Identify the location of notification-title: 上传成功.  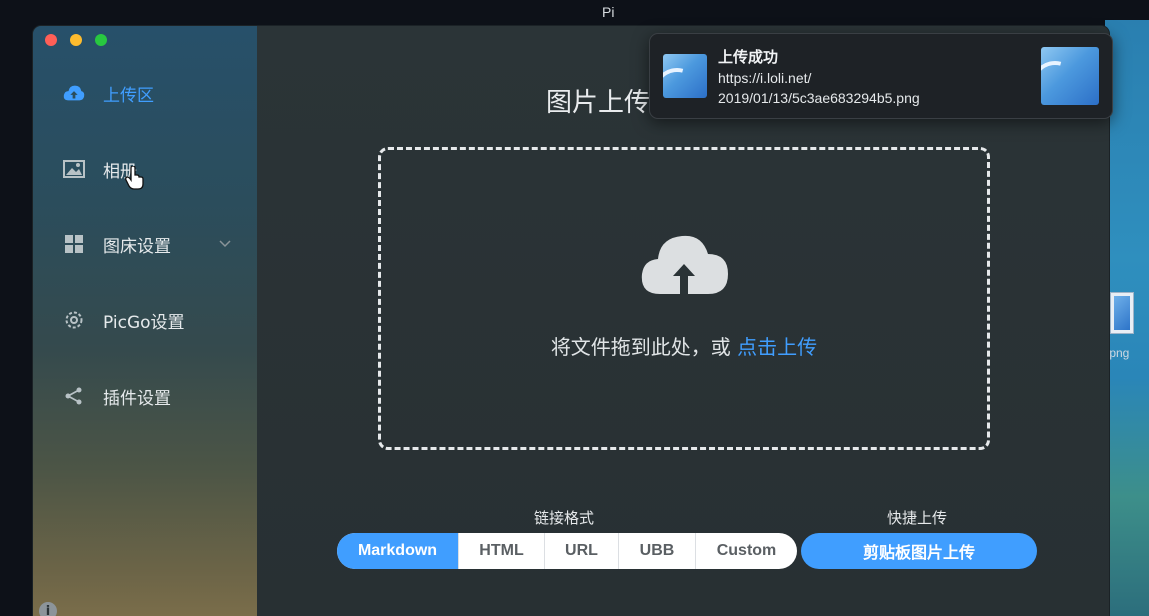
(748, 57).